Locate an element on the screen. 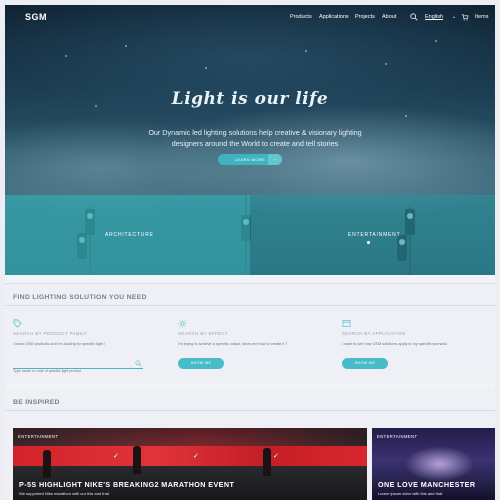  effect-title: SEARCH BY EFFECT is located at coordinates (203, 333).